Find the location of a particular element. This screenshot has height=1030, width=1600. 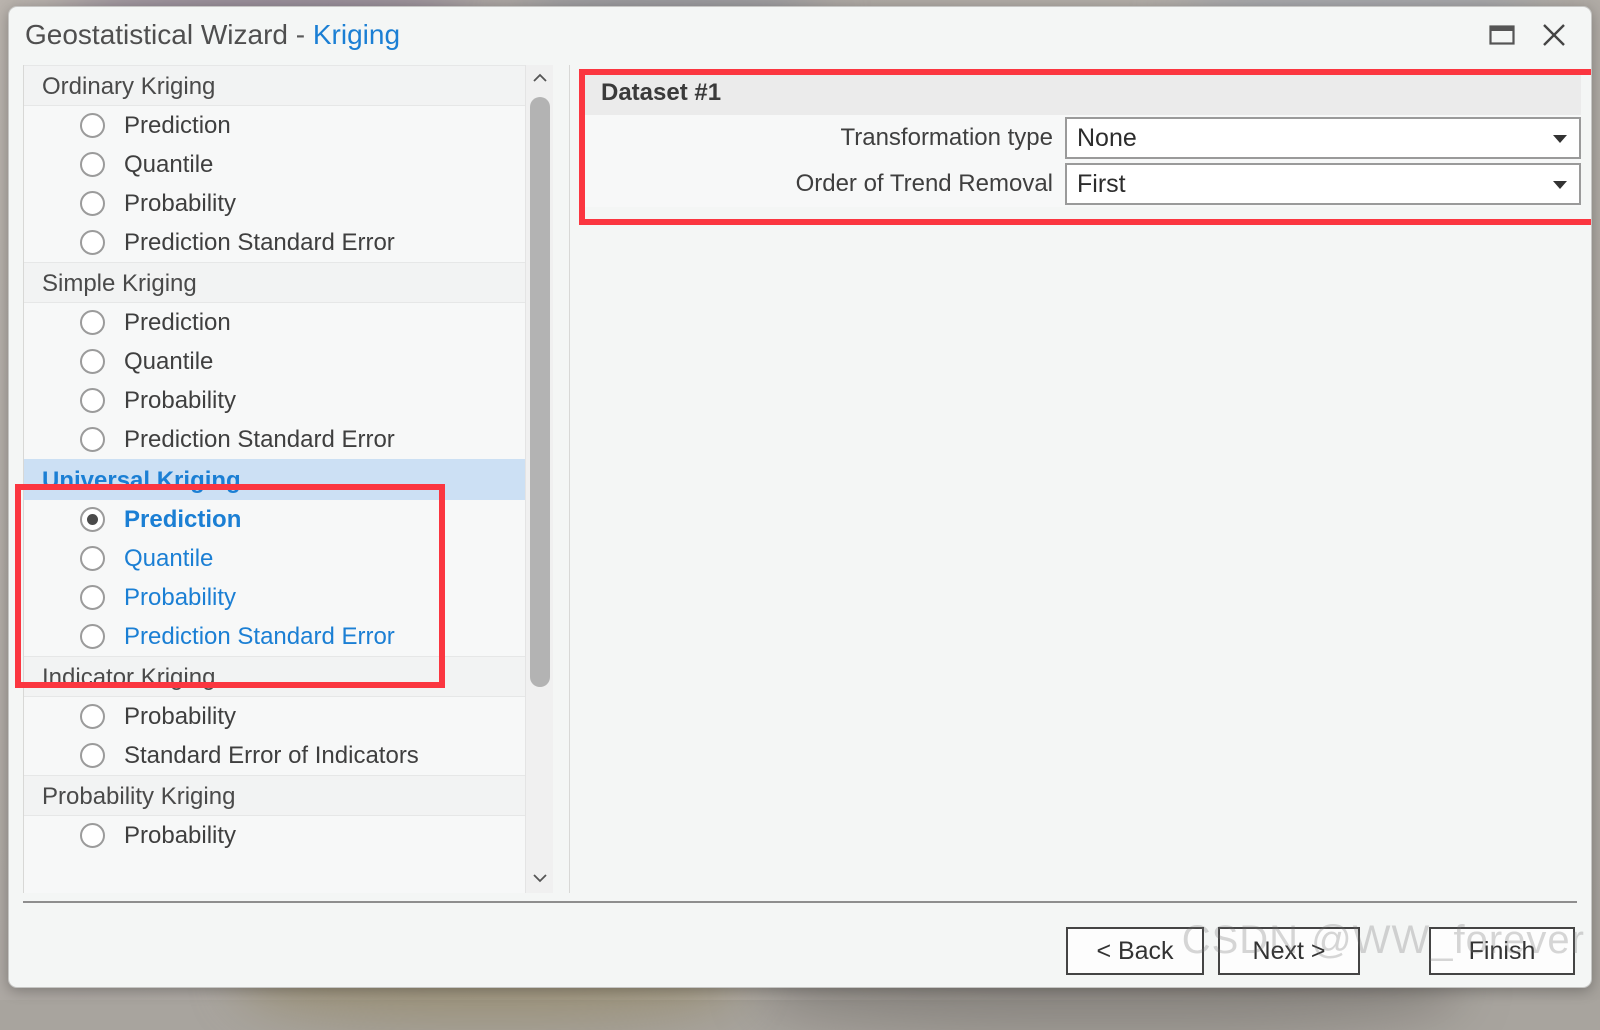

scrollbar-thumb is located at coordinates (540, 392).